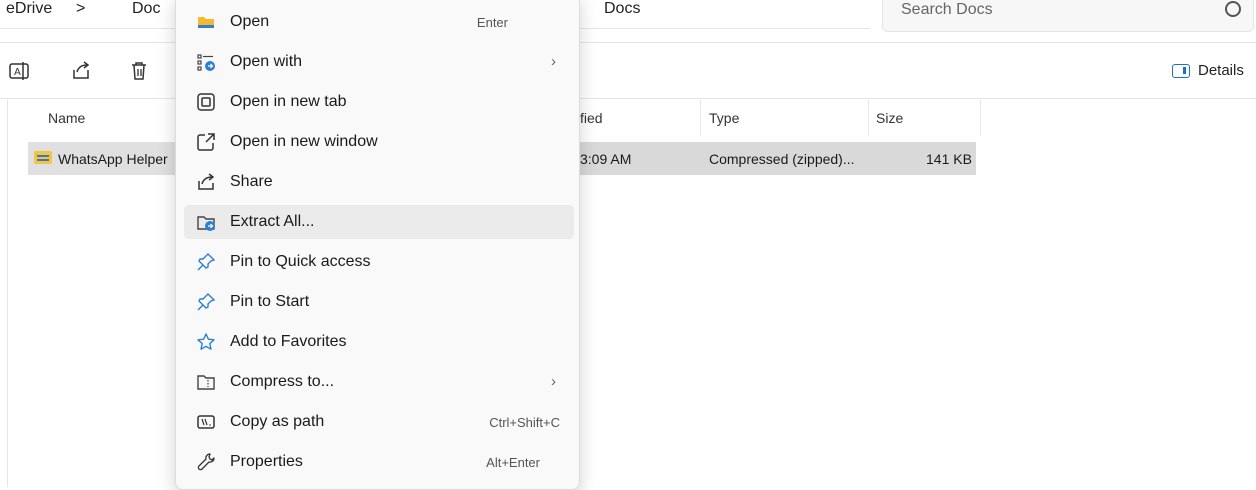  I want to click on menu-item-open-in-new-window: Open in new window, so click(379, 142).